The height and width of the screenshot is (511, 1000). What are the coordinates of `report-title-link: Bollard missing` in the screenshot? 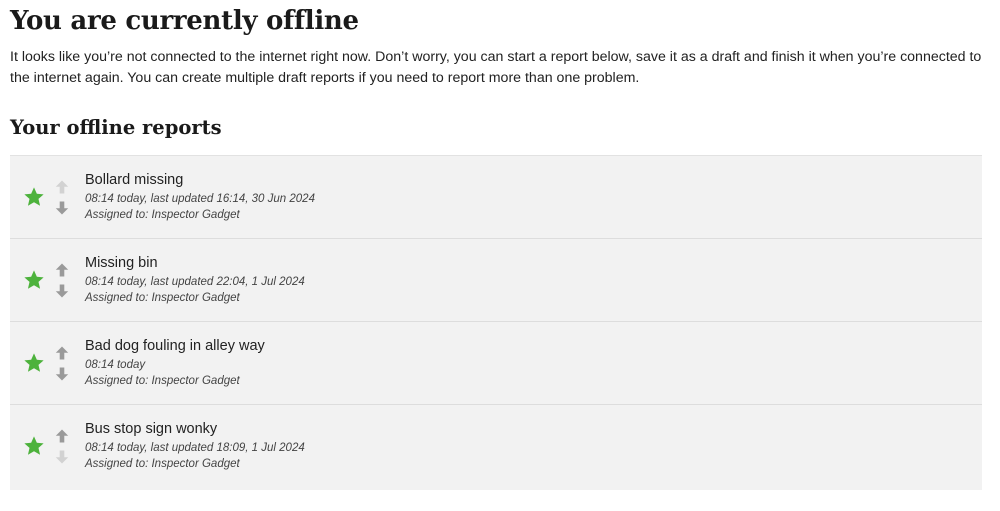 It's located at (200, 180).